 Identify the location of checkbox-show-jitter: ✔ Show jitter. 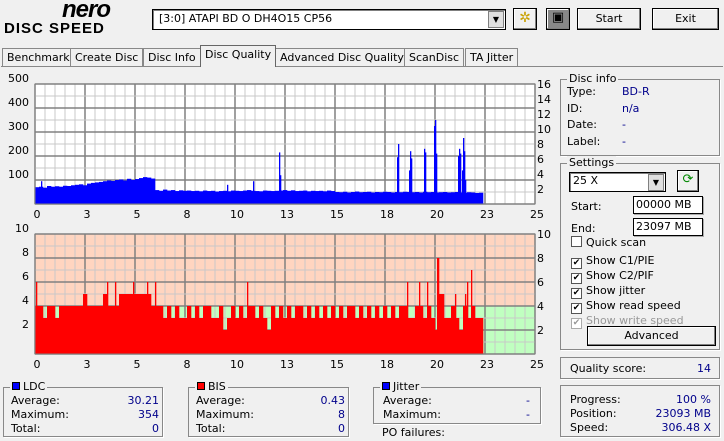
(608, 291).